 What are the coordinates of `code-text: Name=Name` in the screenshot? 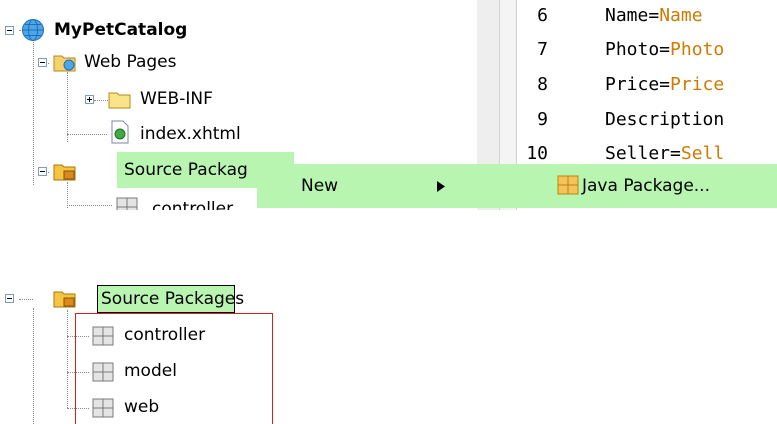 It's located at (654, 16).